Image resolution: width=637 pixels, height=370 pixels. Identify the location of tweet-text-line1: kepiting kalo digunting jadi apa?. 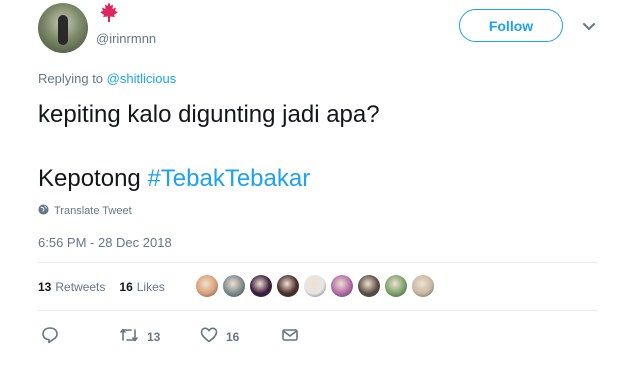
(209, 114).